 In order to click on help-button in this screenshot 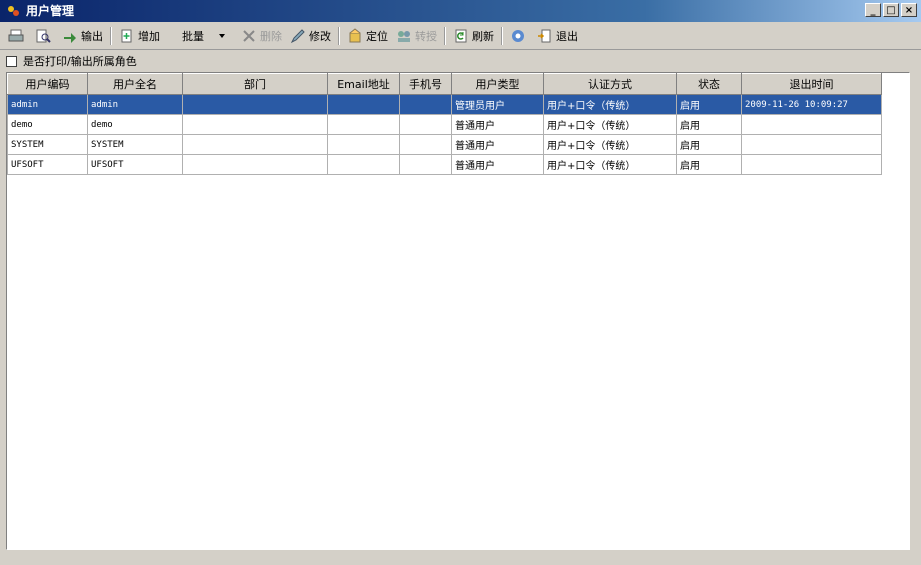, I will do `click(519, 36)`.